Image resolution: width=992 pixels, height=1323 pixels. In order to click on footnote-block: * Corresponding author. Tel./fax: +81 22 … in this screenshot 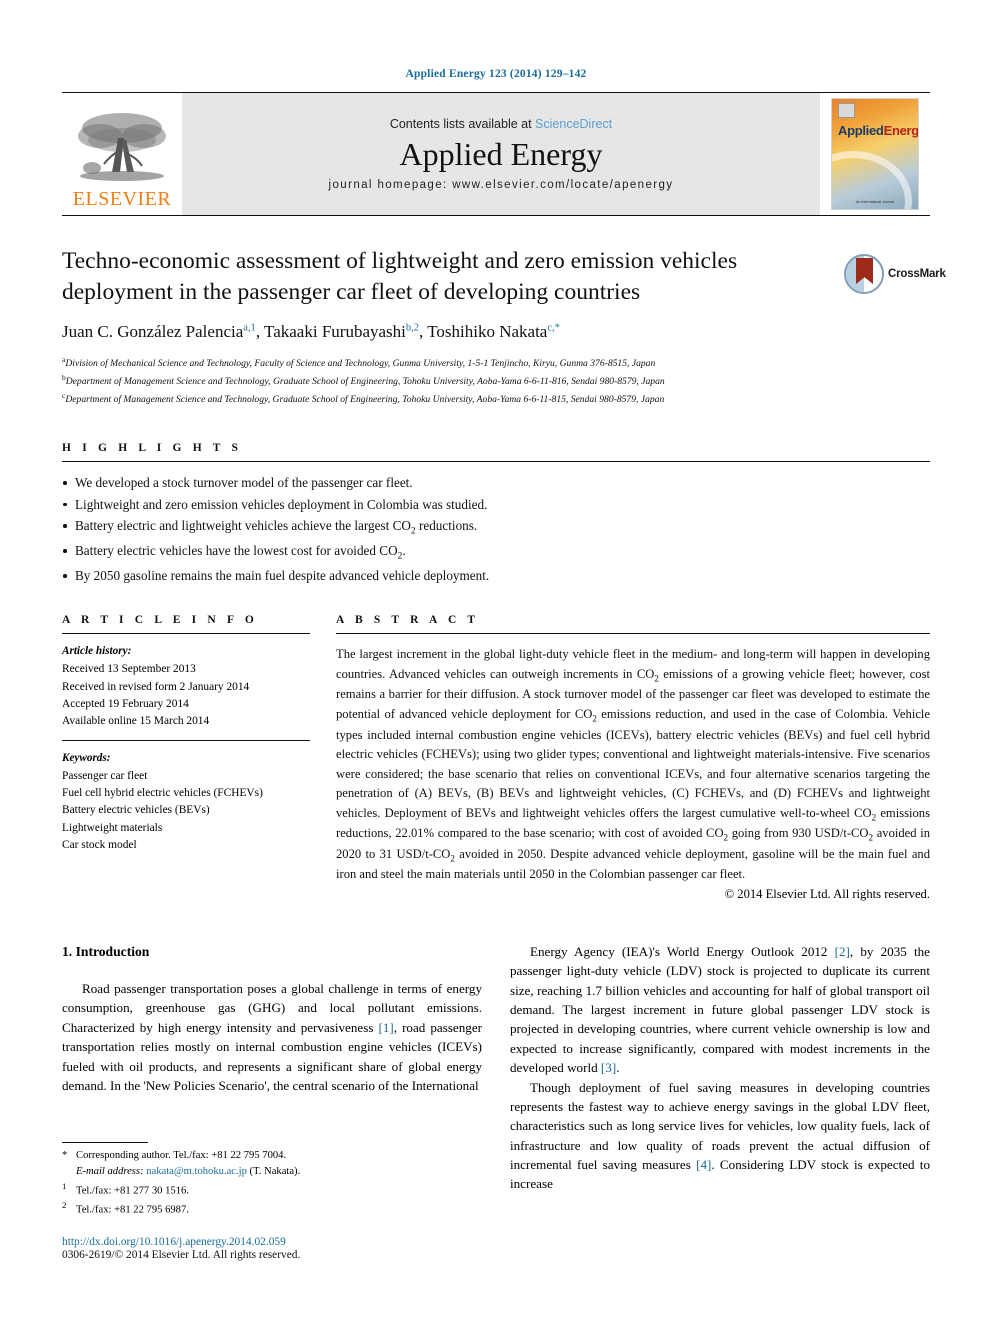, I will do `click(267, 1201)`.